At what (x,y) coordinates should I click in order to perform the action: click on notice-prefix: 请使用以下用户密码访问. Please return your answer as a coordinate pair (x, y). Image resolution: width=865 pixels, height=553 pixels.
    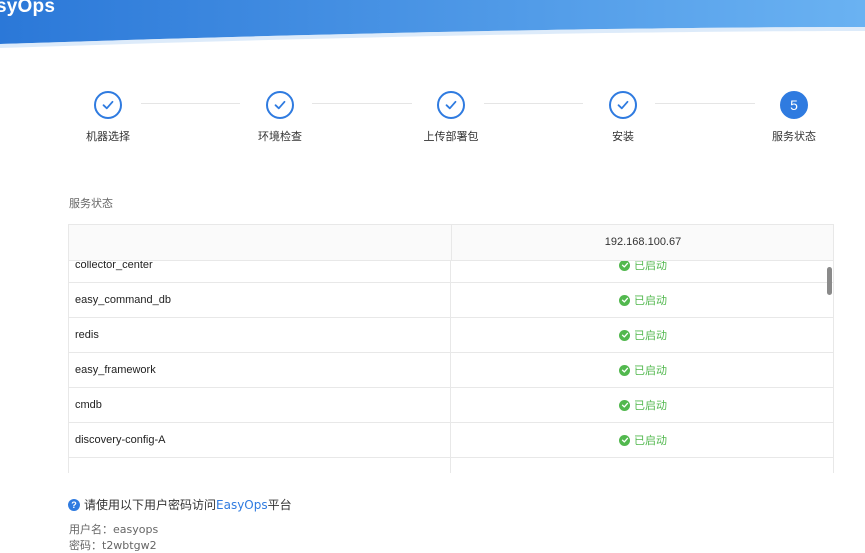
    Looking at the image, I should click on (150, 505).